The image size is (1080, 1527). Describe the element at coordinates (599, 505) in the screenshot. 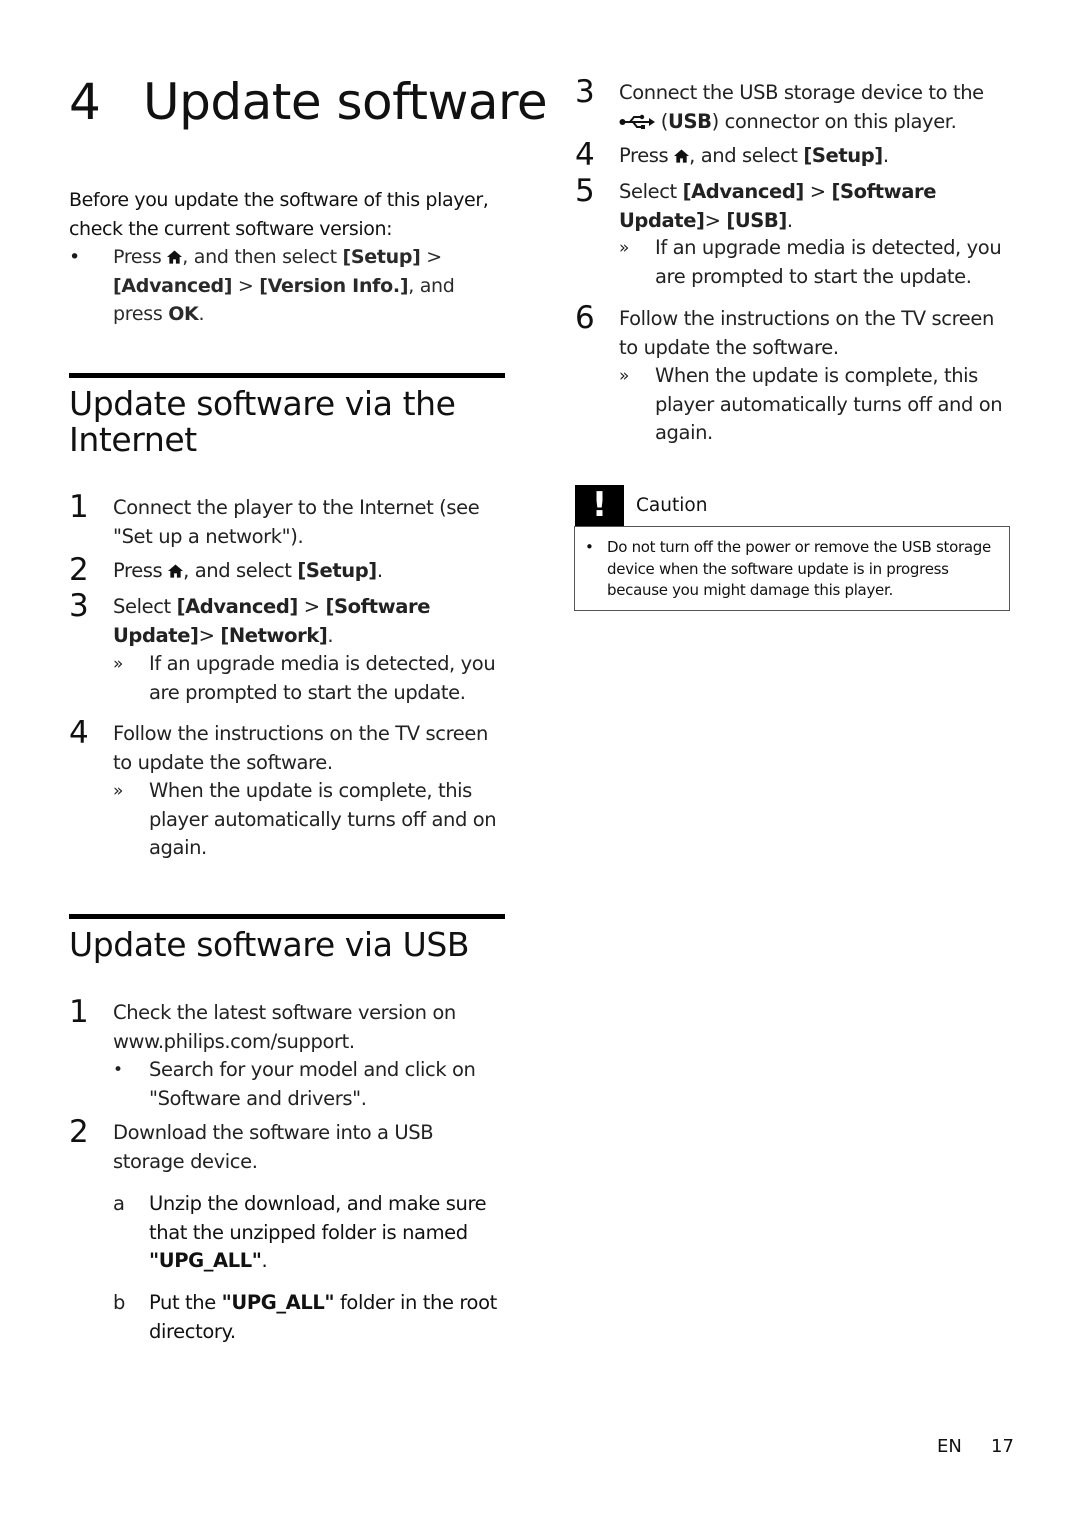

I see `exclamation-icon: !` at that location.